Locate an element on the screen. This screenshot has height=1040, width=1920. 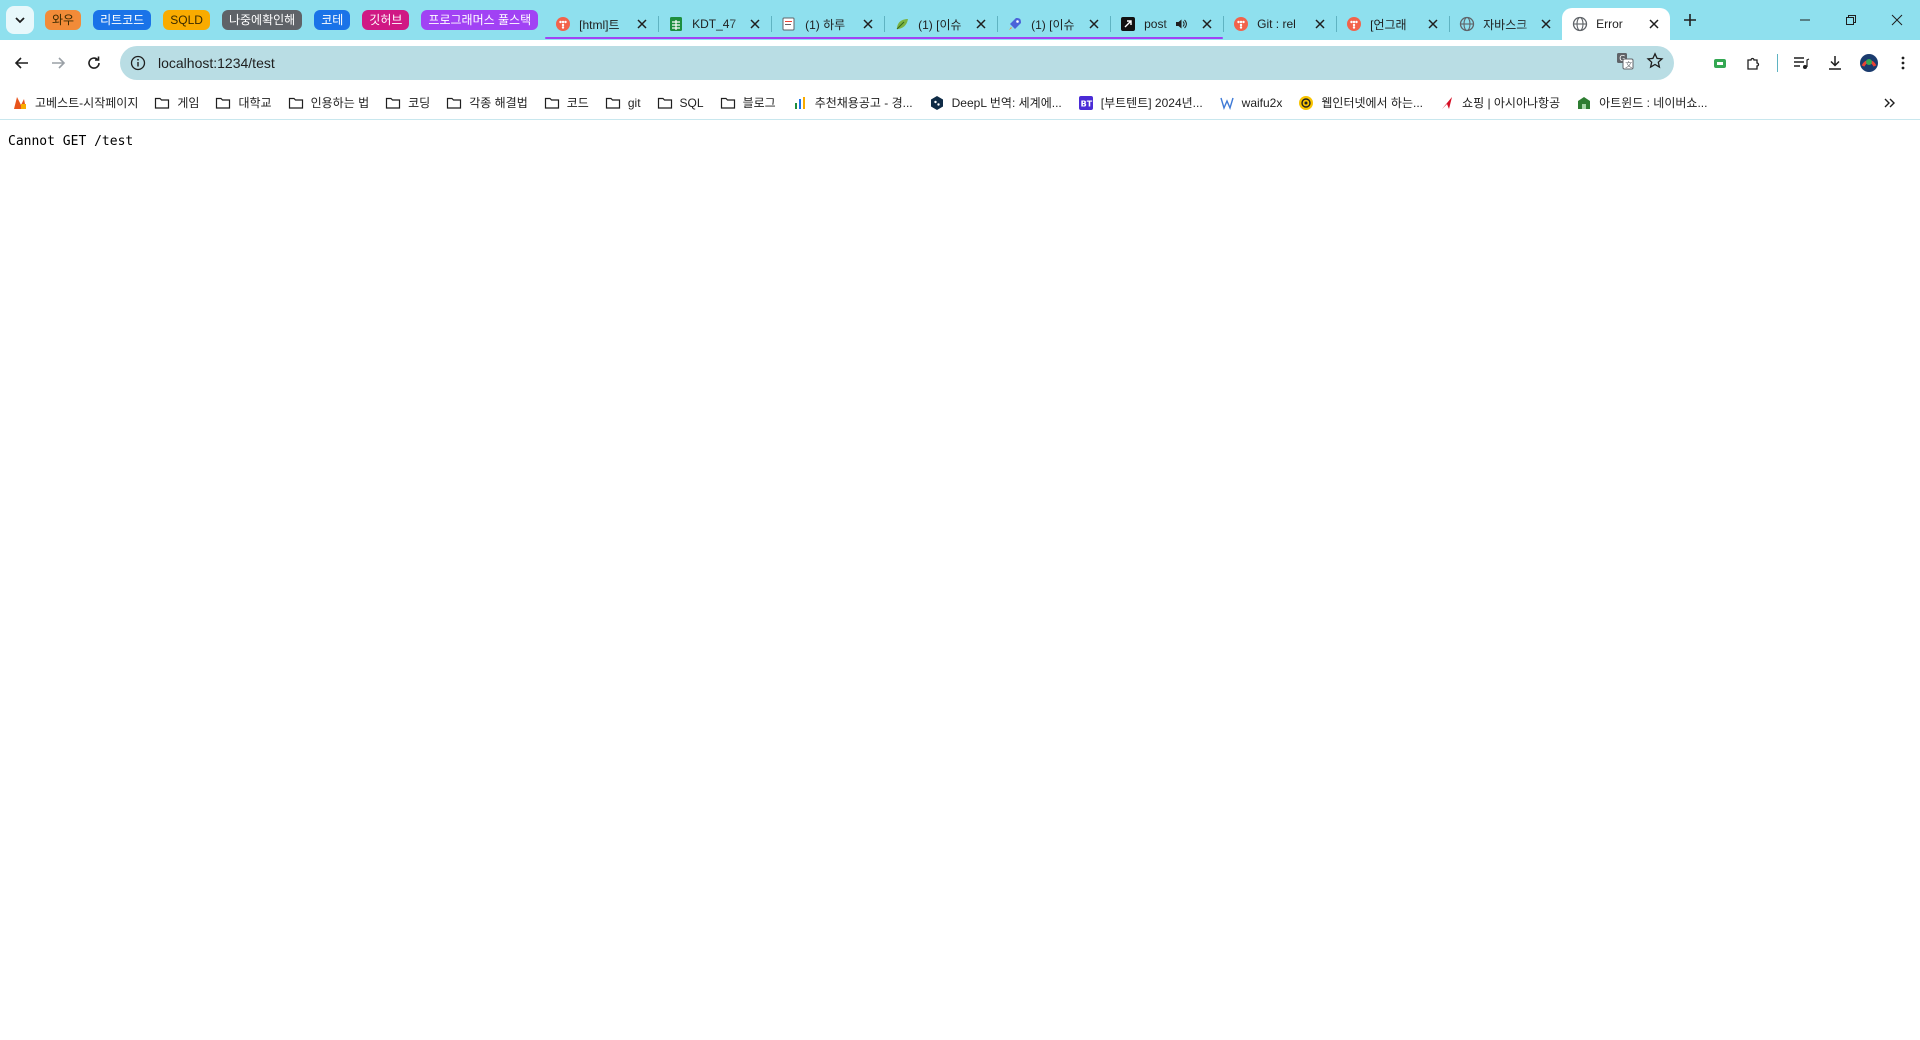
arrow-right-icon is located at coordinates (59, 63).